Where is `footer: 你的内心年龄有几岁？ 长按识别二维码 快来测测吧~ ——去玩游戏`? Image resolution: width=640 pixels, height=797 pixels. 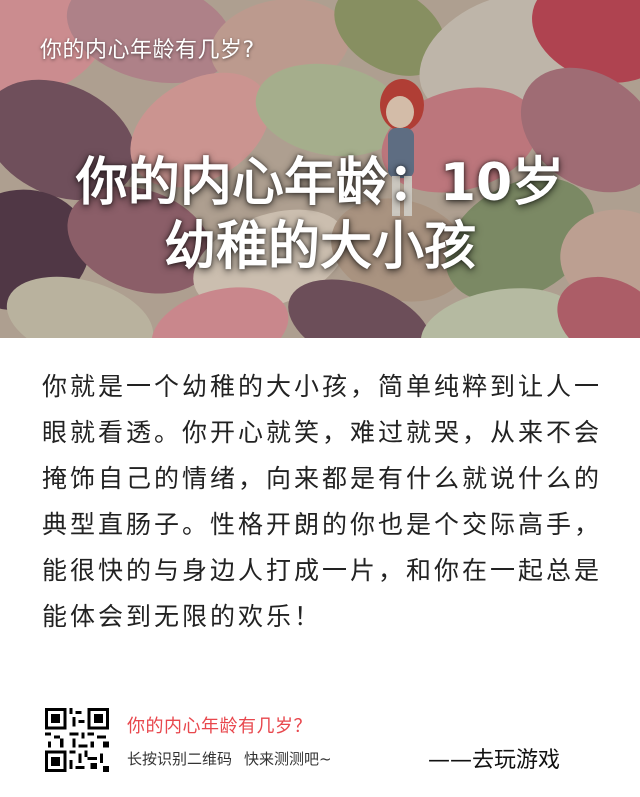
footer: 你的内心年龄有几岁？ 长按识别二维码 快来测测吧~ ——去玩游戏 is located at coordinates (320, 743).